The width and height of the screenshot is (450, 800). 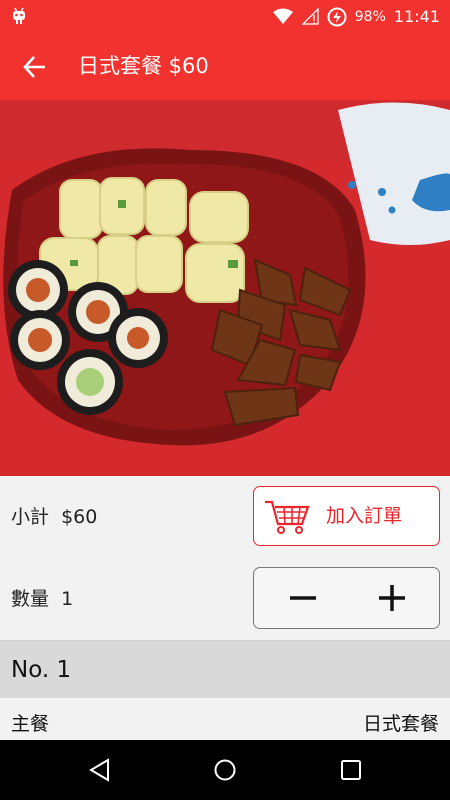 What do you see at coordinates (364, 516) in the screenshot?
I see `add-to-order-label: 加入訂單` at bounding box center [364, 516].